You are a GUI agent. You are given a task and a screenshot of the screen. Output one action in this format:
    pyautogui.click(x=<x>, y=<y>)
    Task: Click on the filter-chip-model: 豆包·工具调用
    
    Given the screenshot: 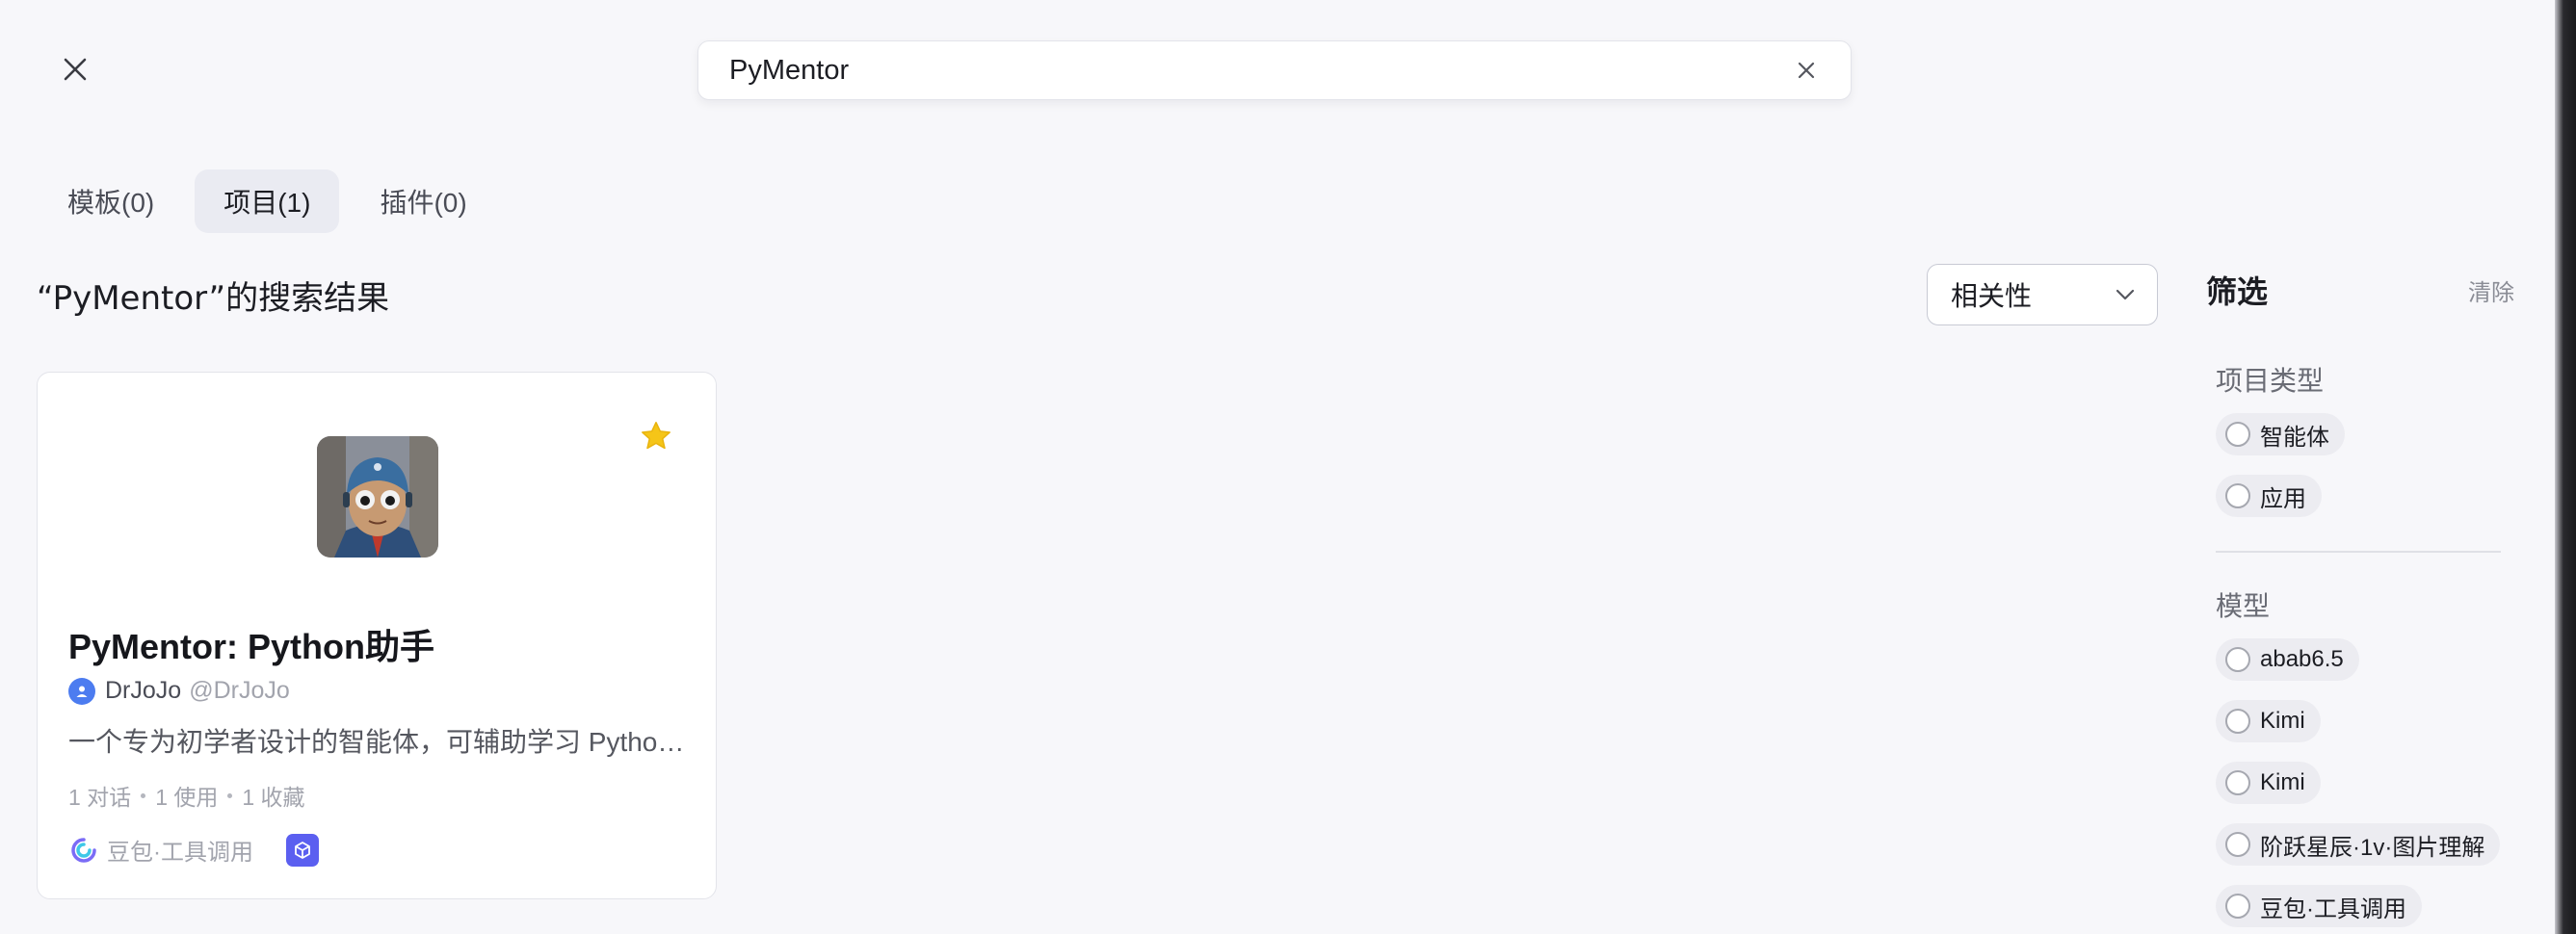 What is the action you would take?
    pyautogui.click(x=2319, y=906)
    